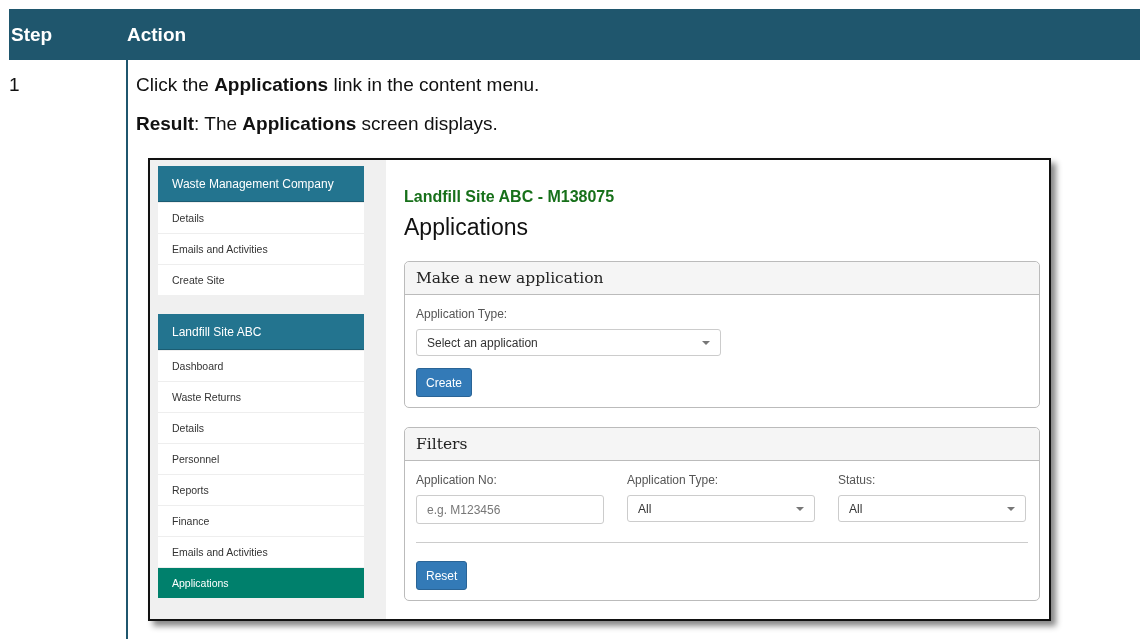 The width and height of the screenshot is (1140, 639). What do you see at coordinates (442, 575) in the screenshot?
I see `reset-button: Reset` at bounding box center [442, 575].